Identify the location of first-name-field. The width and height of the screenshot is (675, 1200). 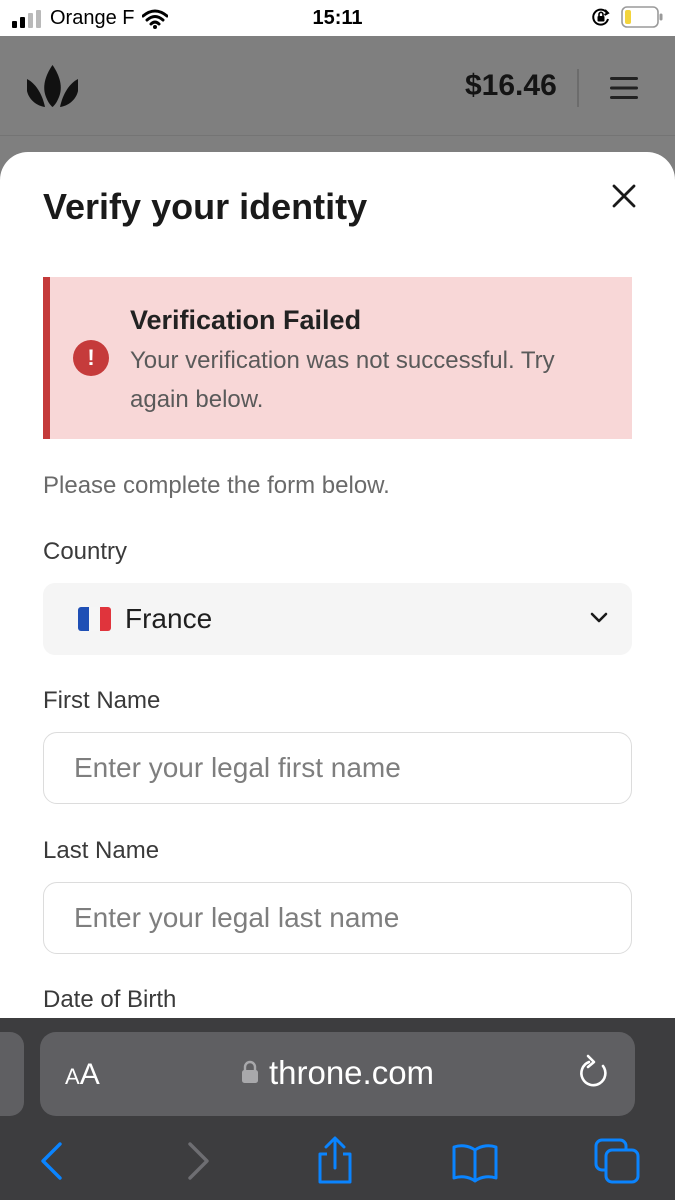
(337, 768).